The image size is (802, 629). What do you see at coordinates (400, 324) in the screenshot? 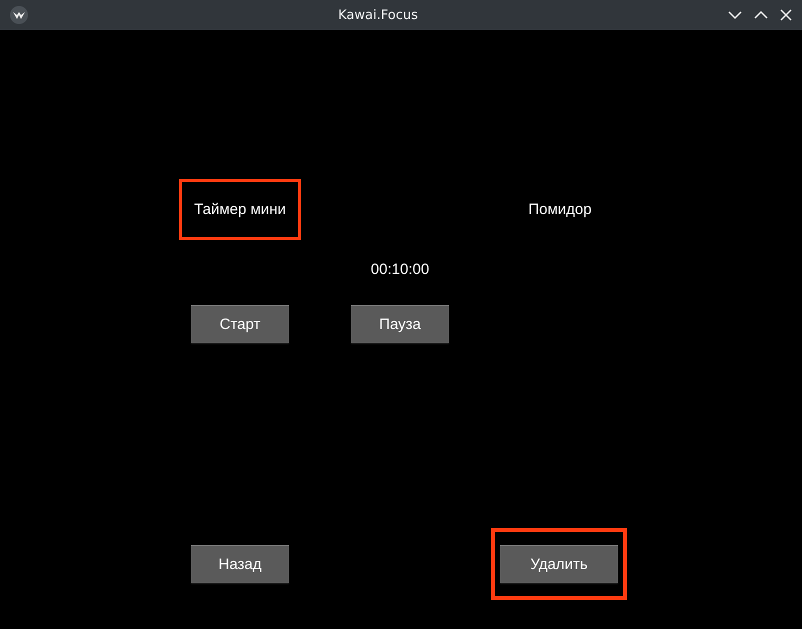
I see `pause-button: Пауза` at bounding box center [400, 324].